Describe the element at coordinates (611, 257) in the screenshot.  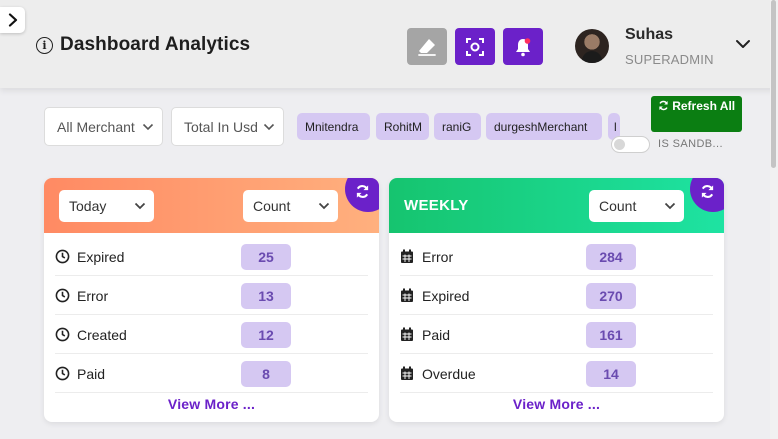
I see `status-count: 284` at that location.